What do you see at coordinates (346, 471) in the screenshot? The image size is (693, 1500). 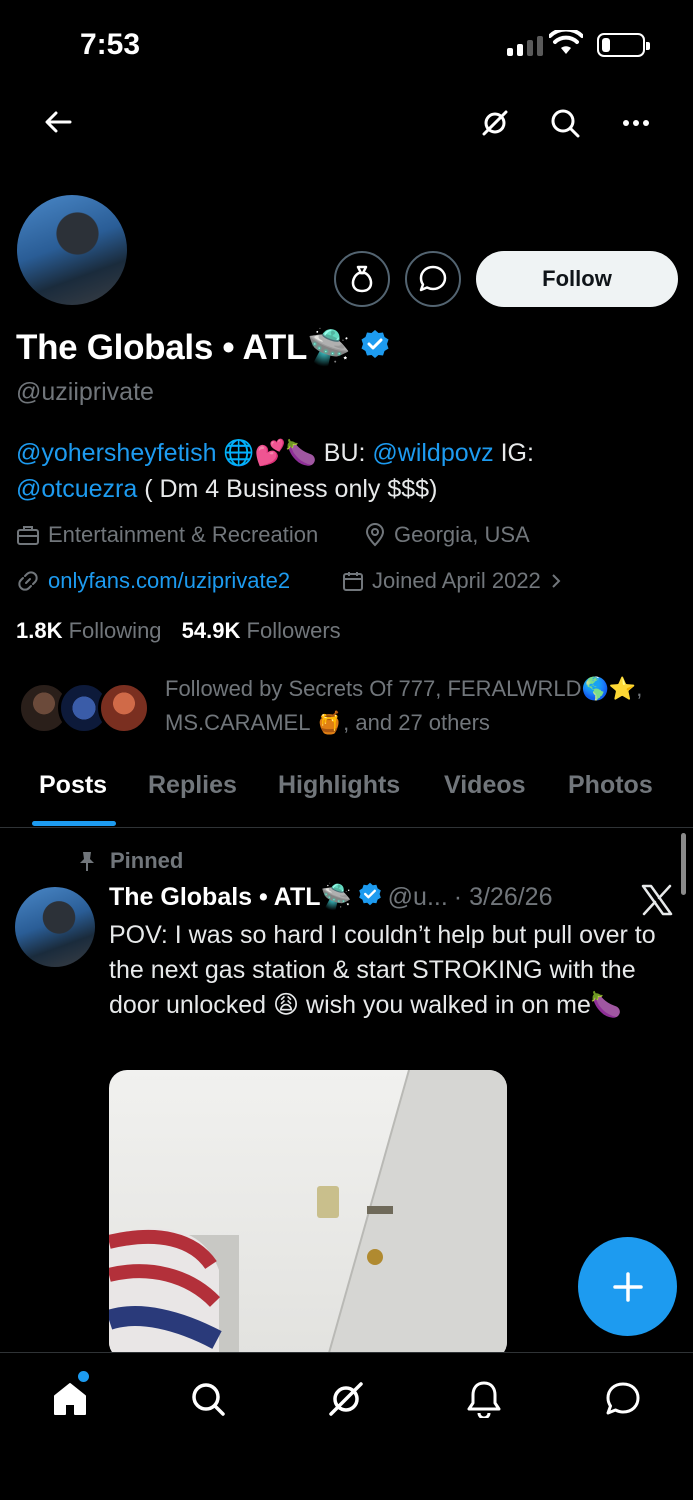 I see `profile-bio: @yohersheyfetish 🌐💕🍆 BU: @wildpovz IG` at bounding box center [346, 471].